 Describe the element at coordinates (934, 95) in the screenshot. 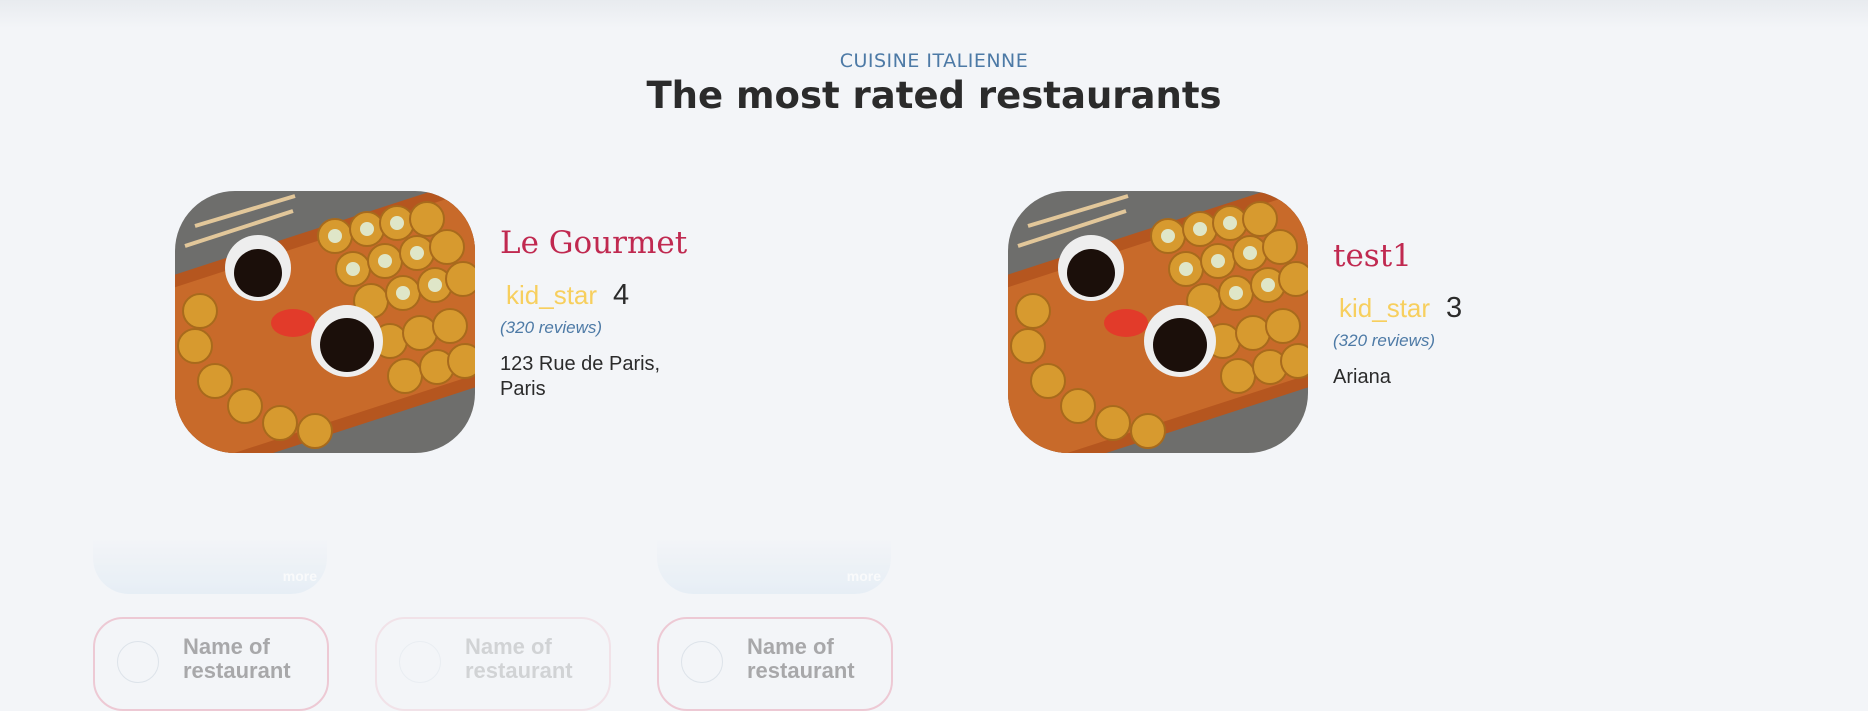

I see `section-title: The most rated restaurants` at that location.